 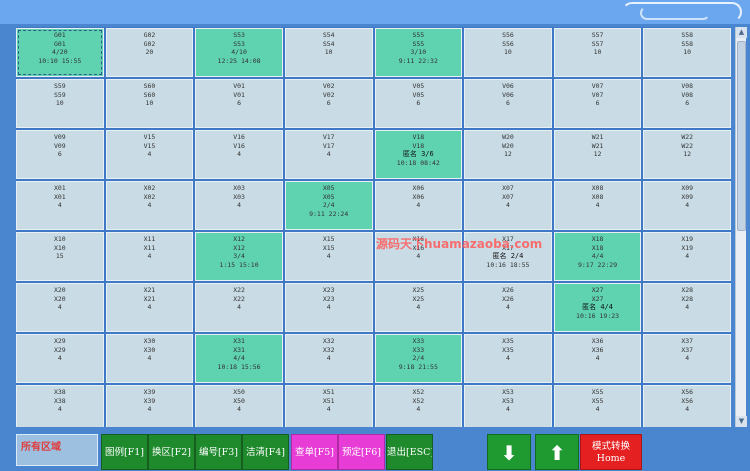 What do you see at coordinates (149, 358) in the screenshot?
I see `room-cell: X30 X30 4` at bounding box center [149, 358].